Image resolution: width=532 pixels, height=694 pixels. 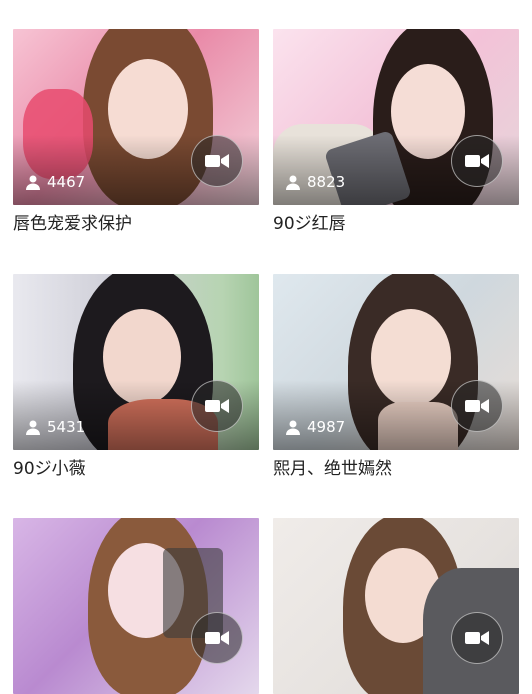 I want to click on room-title: 90ジ小薇, so click(x=49, y=469).